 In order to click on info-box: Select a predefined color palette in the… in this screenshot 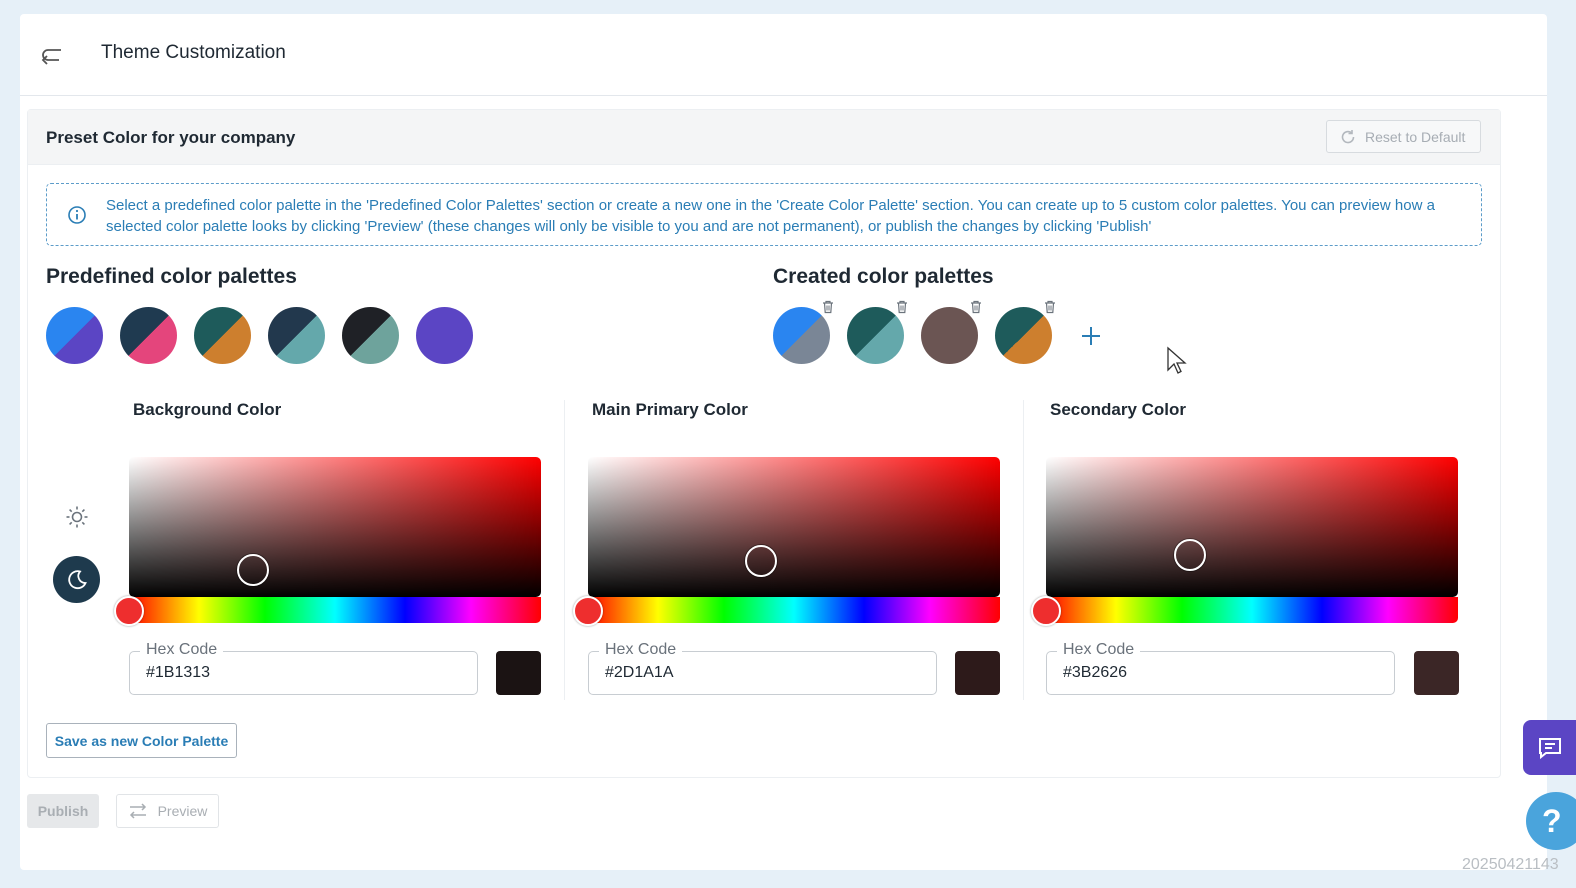, I will do `click(764, 214)`.